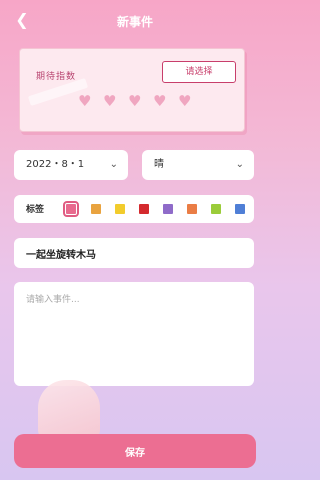 This screenshot has height=480, width=320. What do you see at coordinates (35, 210) in the screenshot?
I see `tag-label: 标签` at bounding box center [35, 210].